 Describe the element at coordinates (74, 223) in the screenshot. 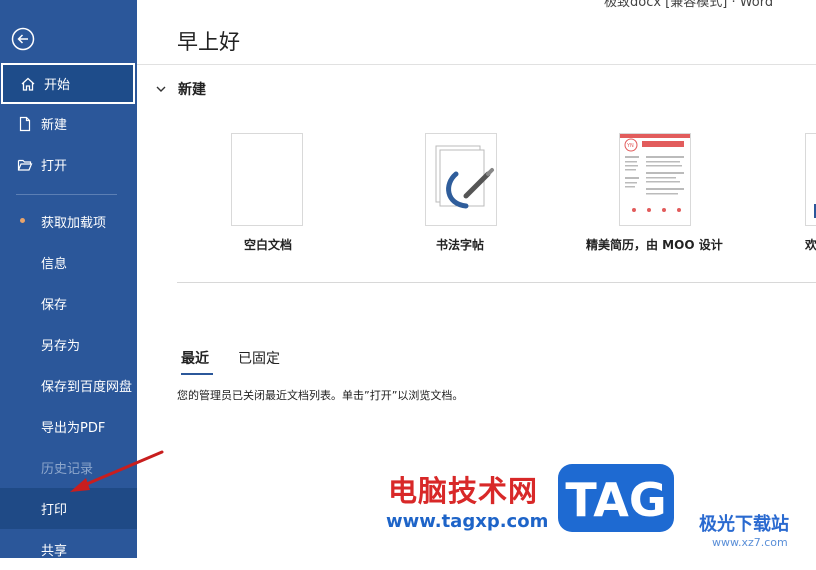

I see `sidebar-item-label: 获取加载项` at that location.